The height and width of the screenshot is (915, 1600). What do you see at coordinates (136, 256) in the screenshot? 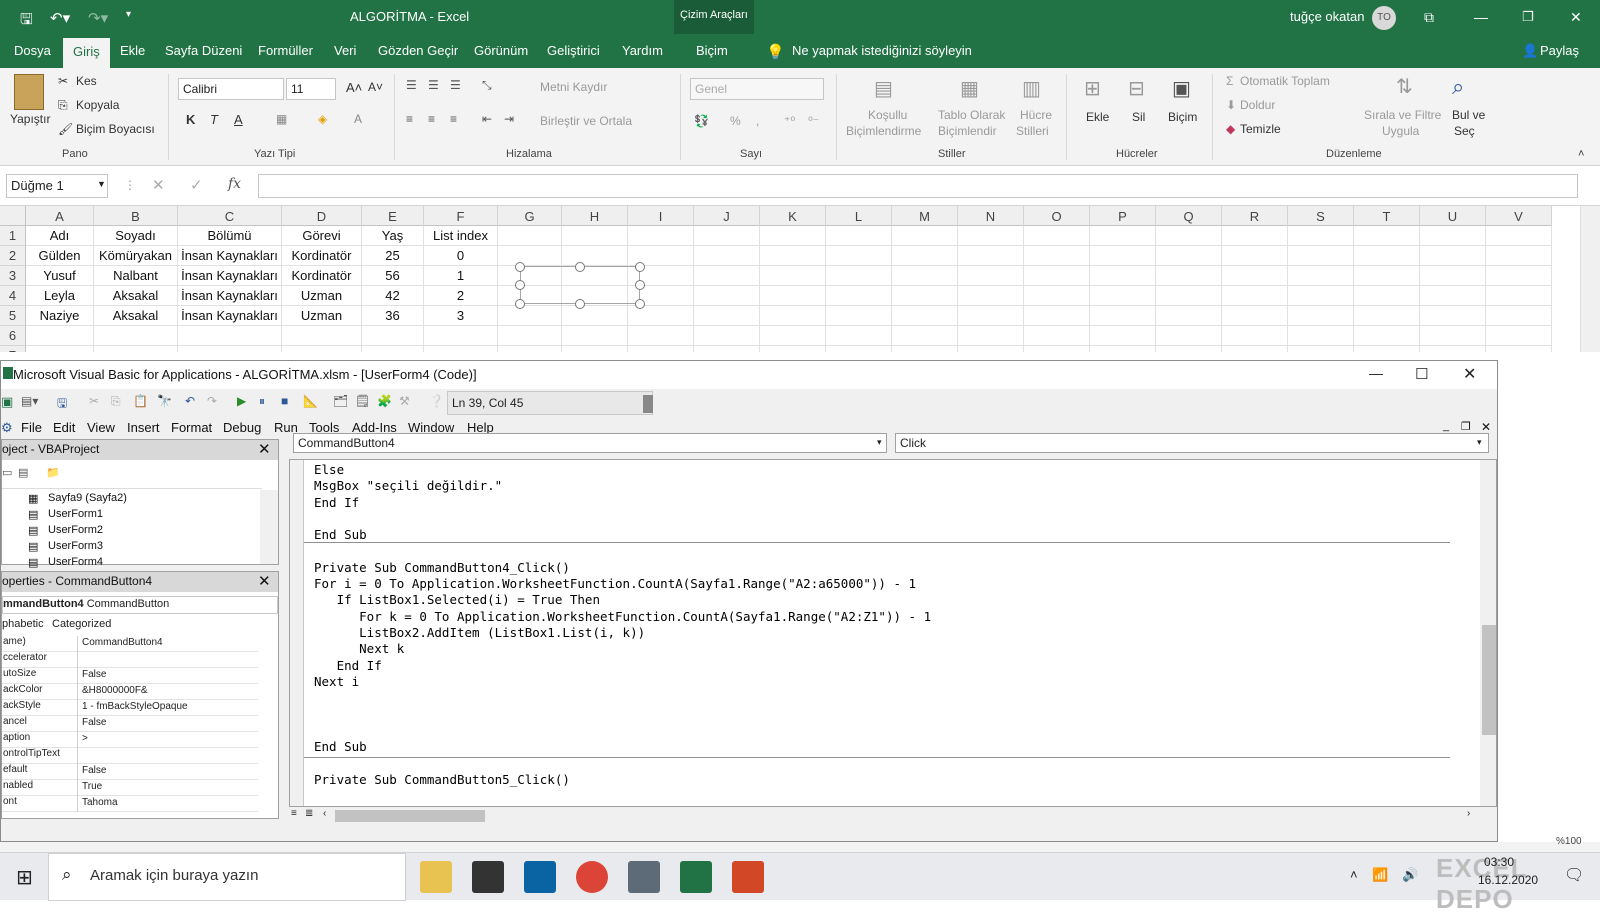
I see `sheet-cell: Kömüryakan` at bounding box center [136, 256].